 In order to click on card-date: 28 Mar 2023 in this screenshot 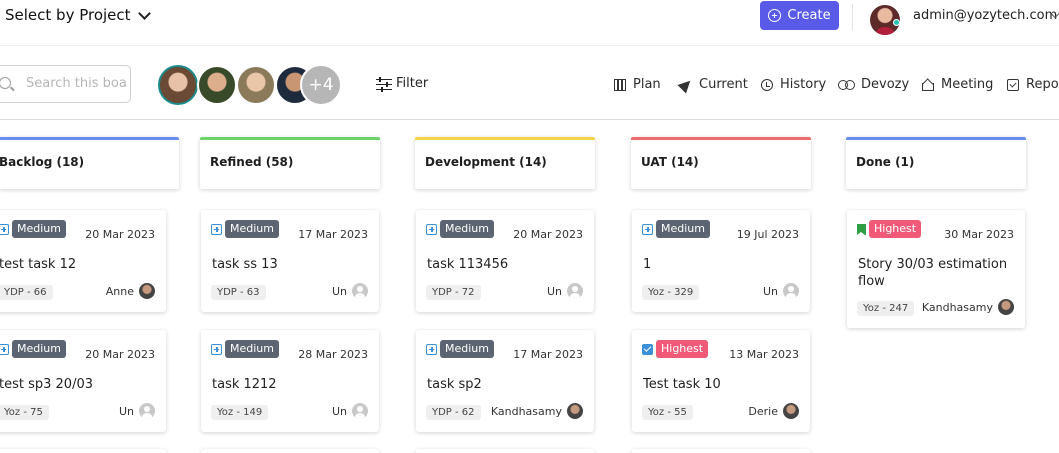, I will do `click(333, 354)`.